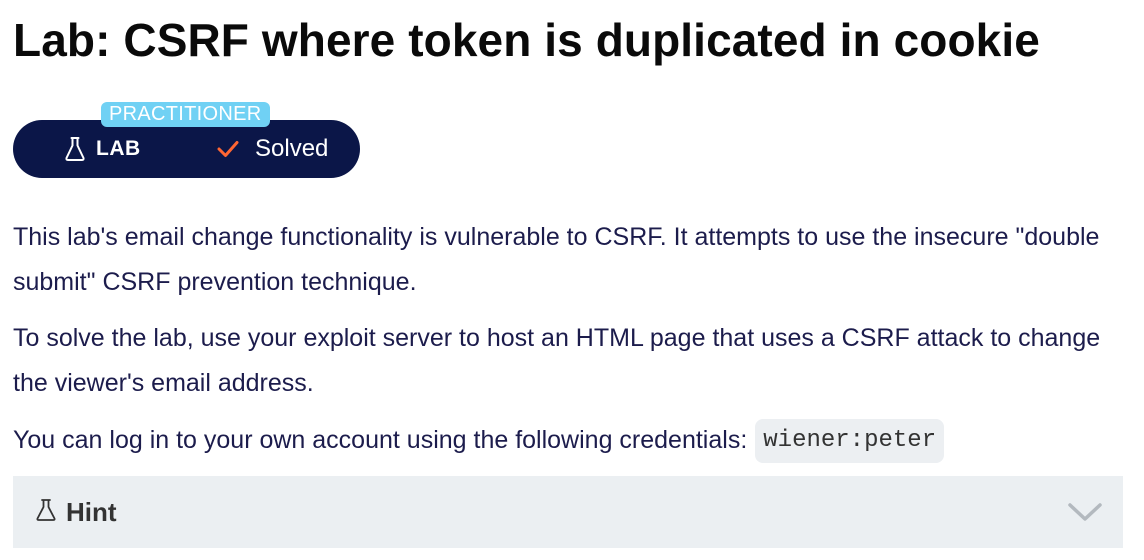 This screenshot has height=560, width=1144. I want to click on hint-toggle: Hint, so click(568, 512).